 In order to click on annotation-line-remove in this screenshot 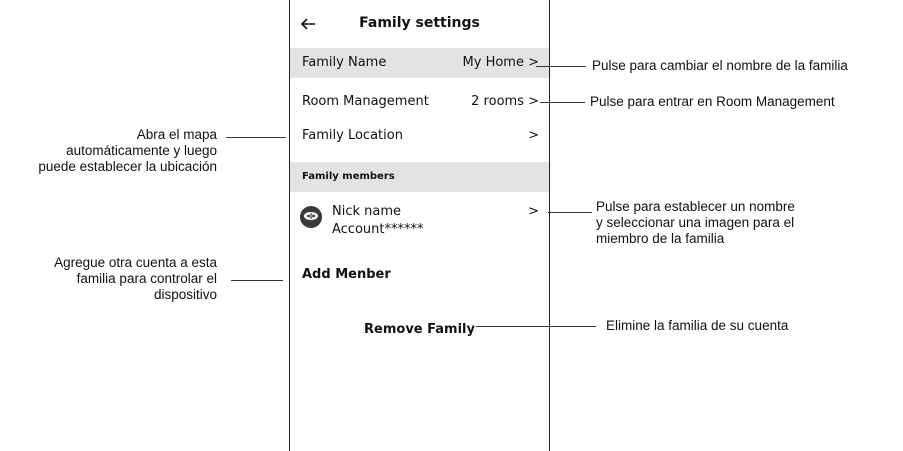, I will do `click(536, 326)`.